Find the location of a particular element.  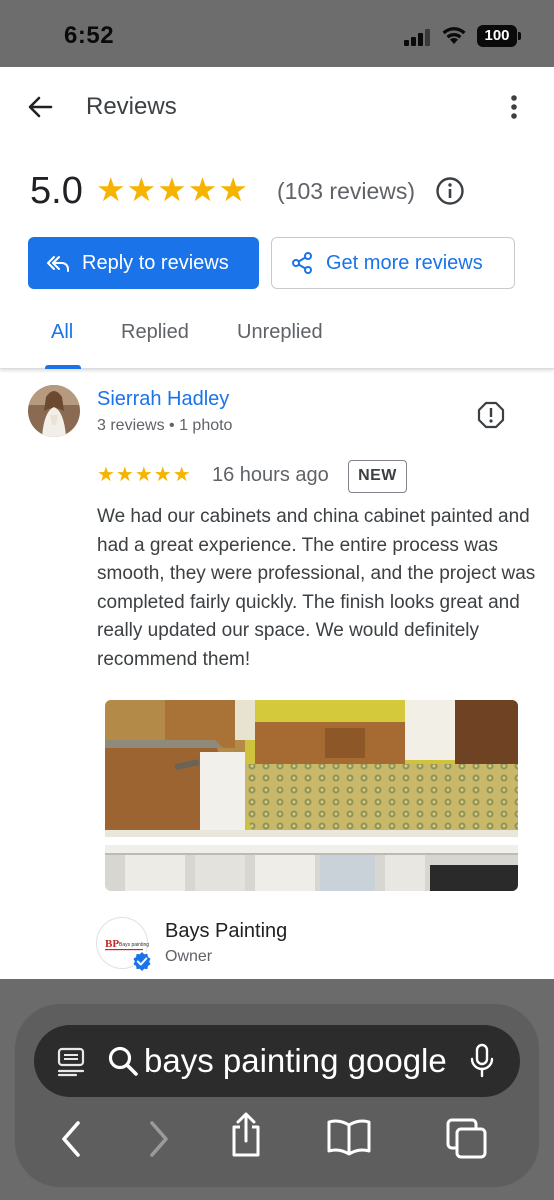

owner-avatar: BP Bays painting is located at coordinates (124, 944).